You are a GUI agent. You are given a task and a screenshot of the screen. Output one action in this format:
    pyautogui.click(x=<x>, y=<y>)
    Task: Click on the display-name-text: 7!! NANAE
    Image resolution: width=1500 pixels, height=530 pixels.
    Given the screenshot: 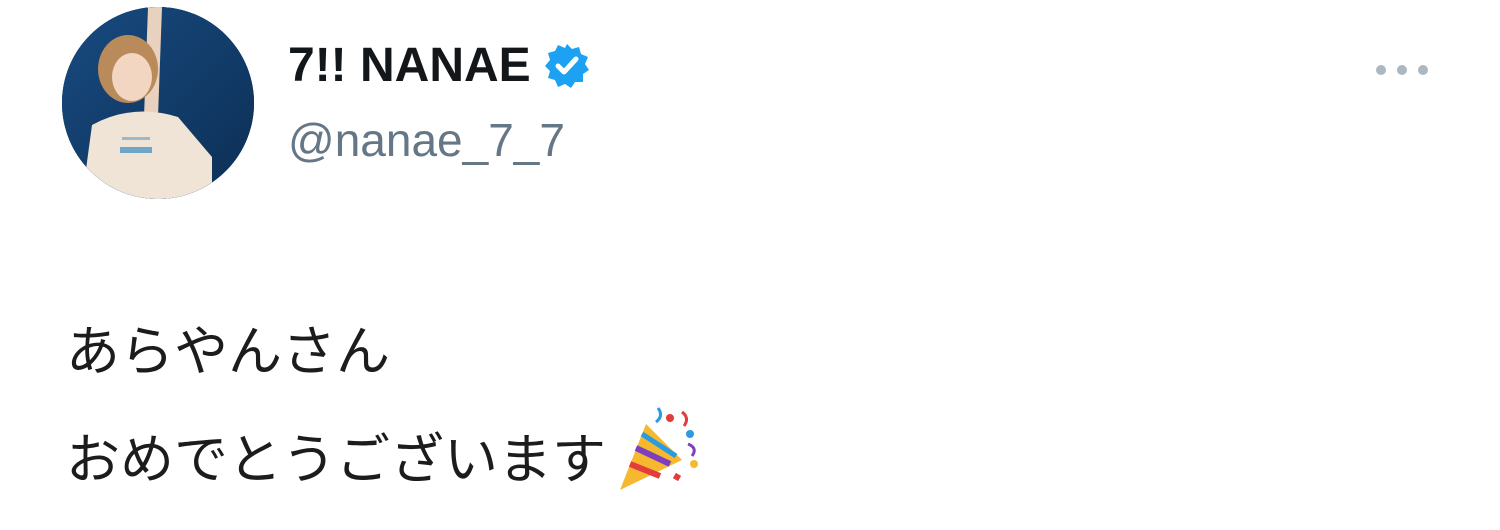 What is the action you would take?
    pyautogui.click(x=409, y=65)
    